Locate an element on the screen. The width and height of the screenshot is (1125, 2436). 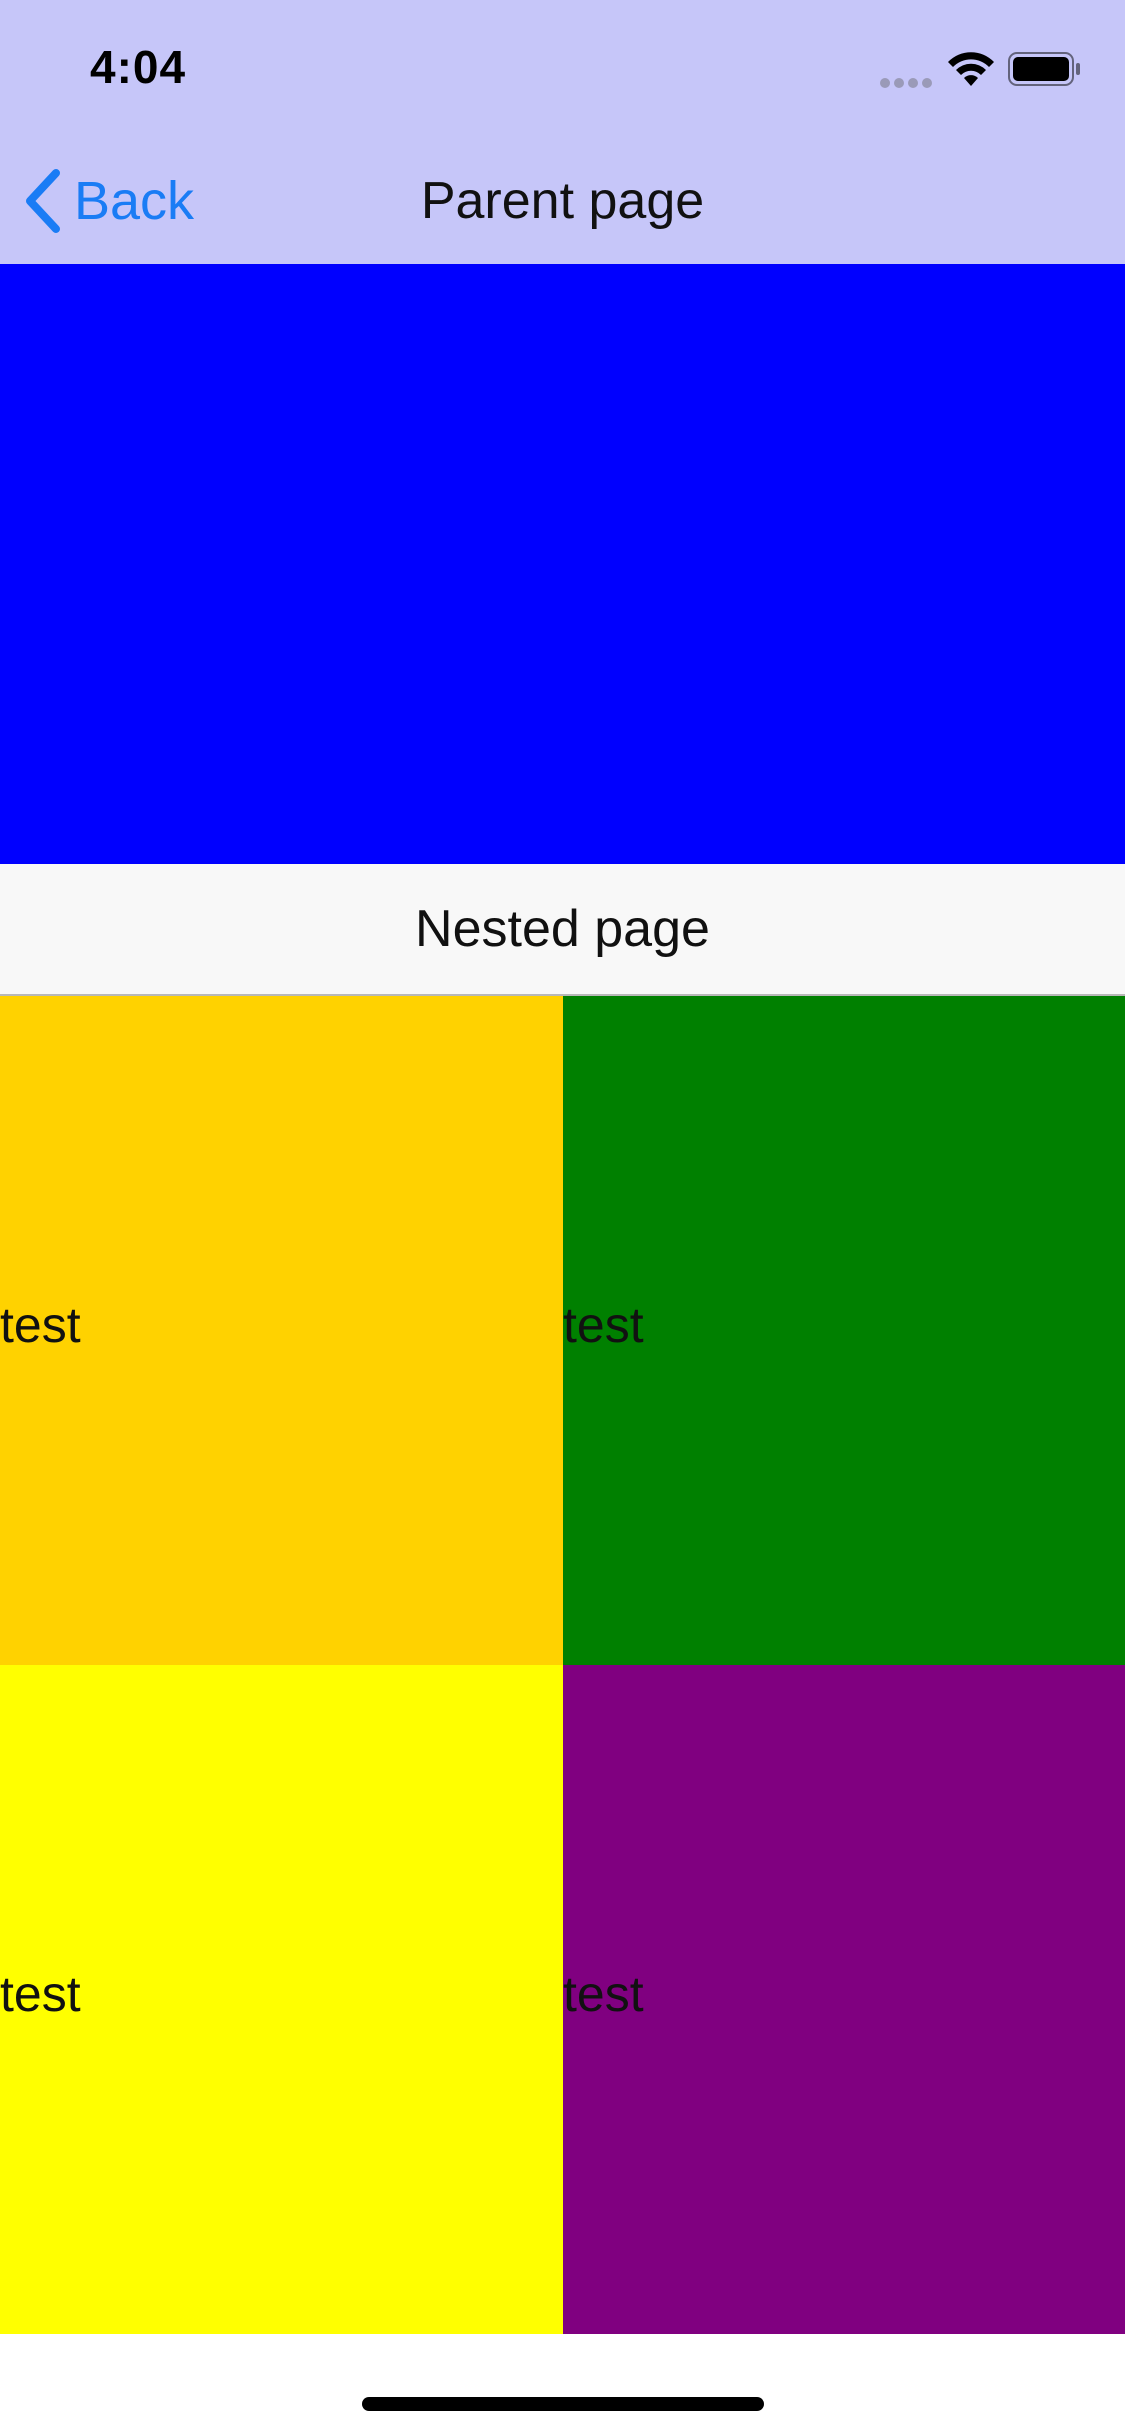
grid-cell-orange: test is located at coordinates (281, 1330).